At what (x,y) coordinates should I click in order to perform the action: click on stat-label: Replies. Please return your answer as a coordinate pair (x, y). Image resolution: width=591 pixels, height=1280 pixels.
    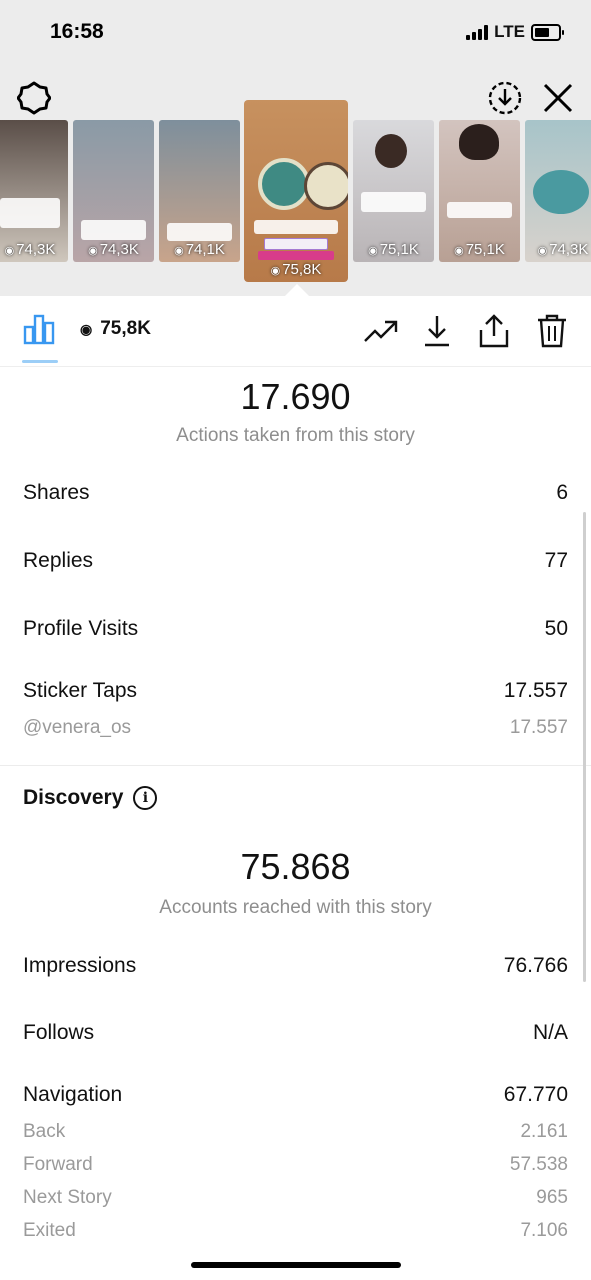
    Looking at the image, I should click on (58, 560).